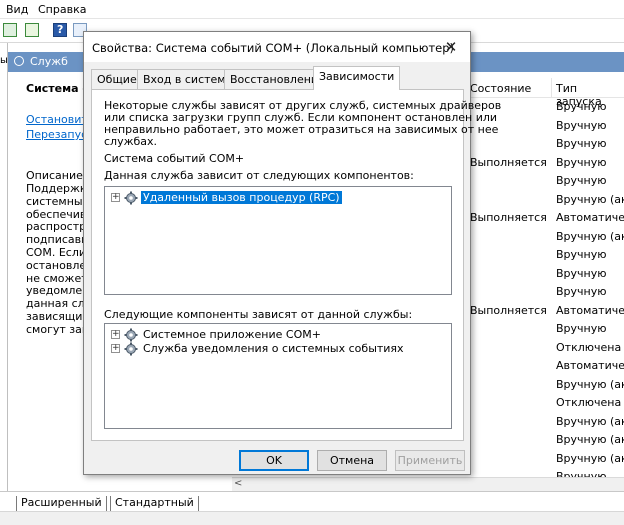 Image resolution: width=624 pixels, height=525 pixels. Describe the element at coordinates (60, 30) in the screenshot. I see `help-icon: ?` at that location.